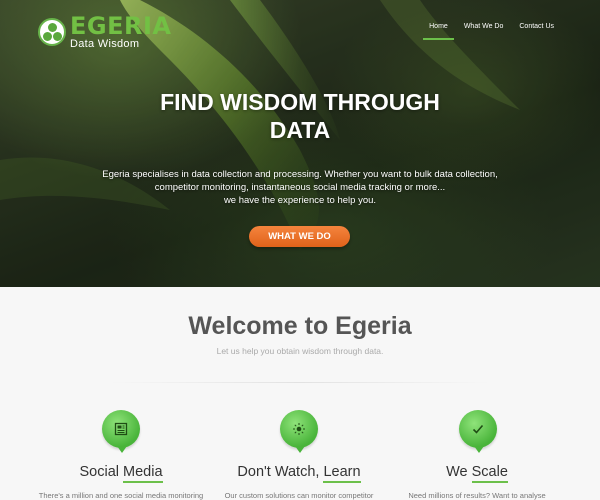 The image size is (600, 500). I want to click on logo-mark-icon, so click(52, 32).